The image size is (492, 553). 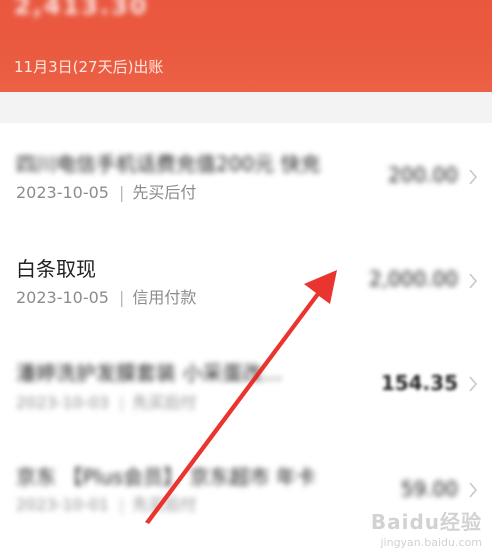 I want to click on transaction-meta: 2023-10-03 | 先买后付, so click(x=106, y=401).